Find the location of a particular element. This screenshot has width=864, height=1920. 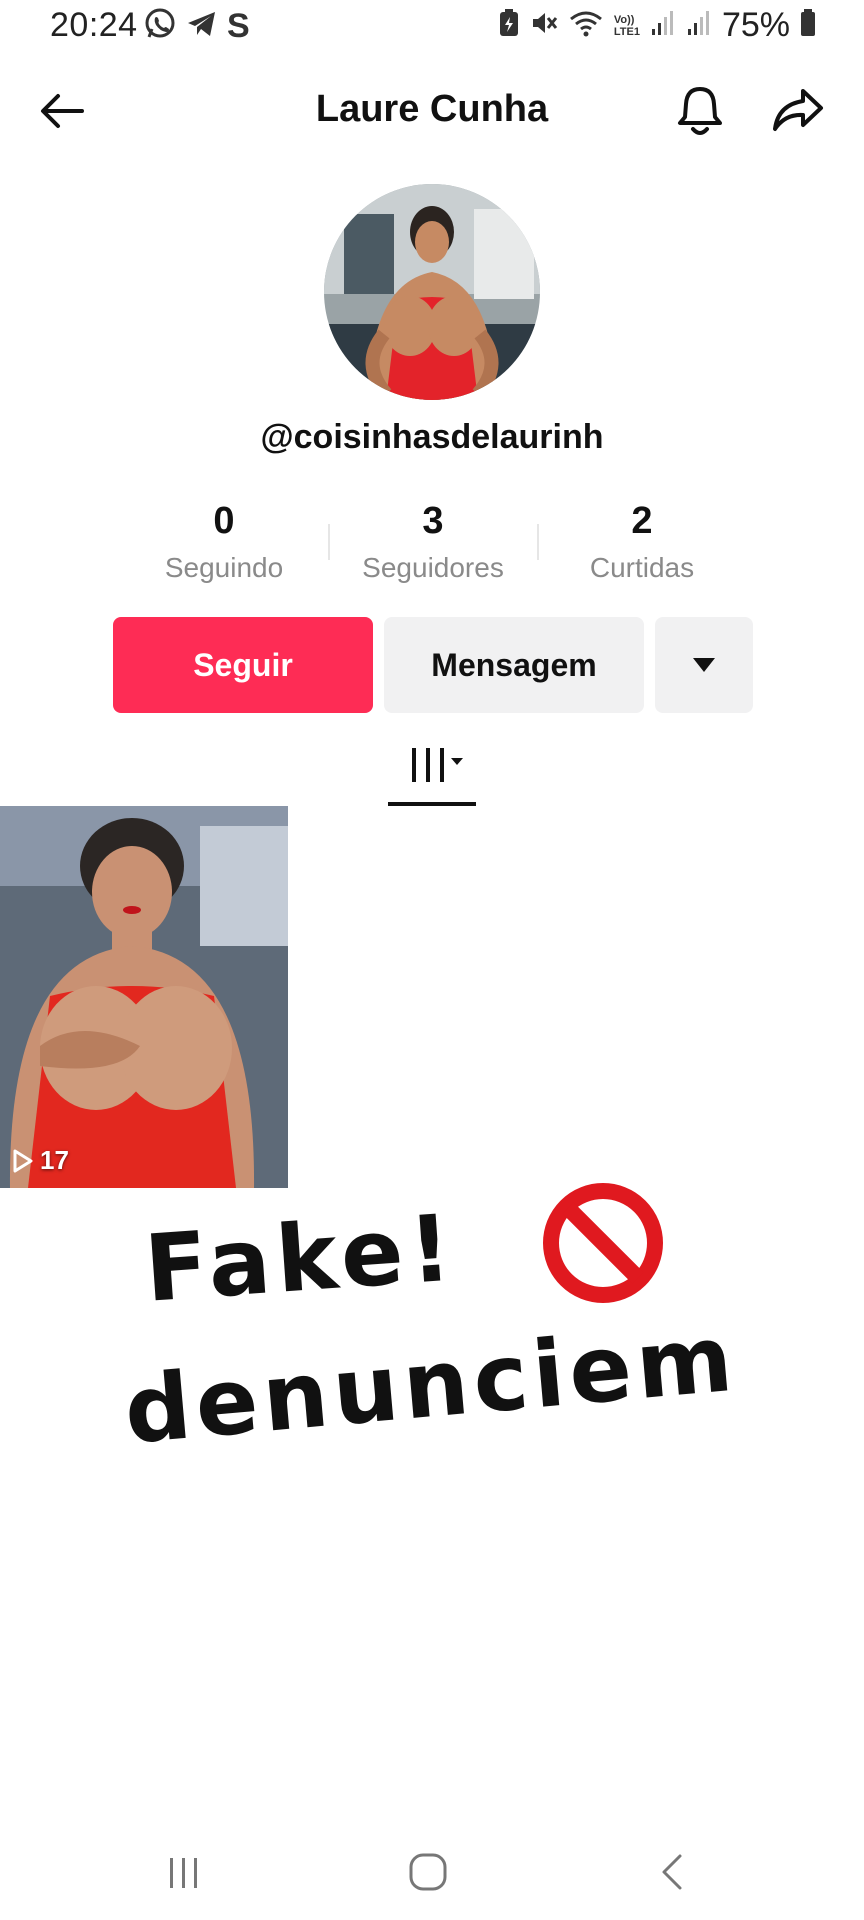

telegram-icon is located at coordinates (202, 26).